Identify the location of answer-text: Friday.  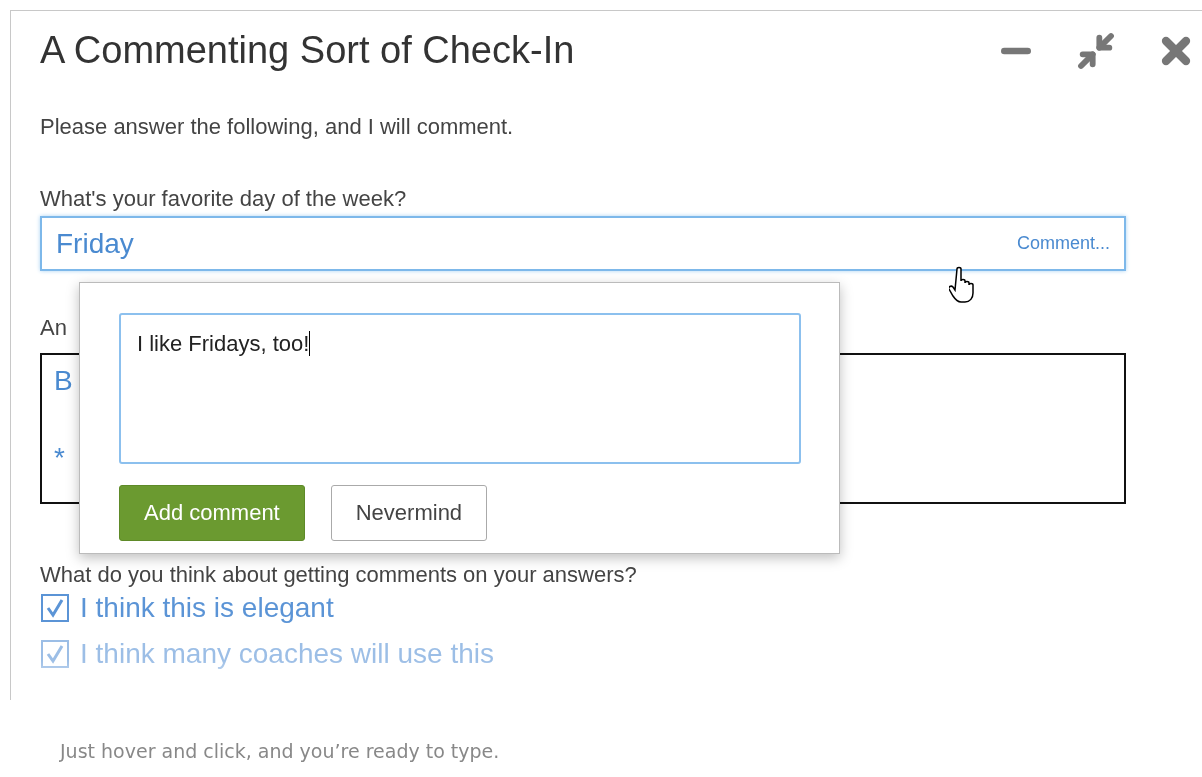
(95, 243).